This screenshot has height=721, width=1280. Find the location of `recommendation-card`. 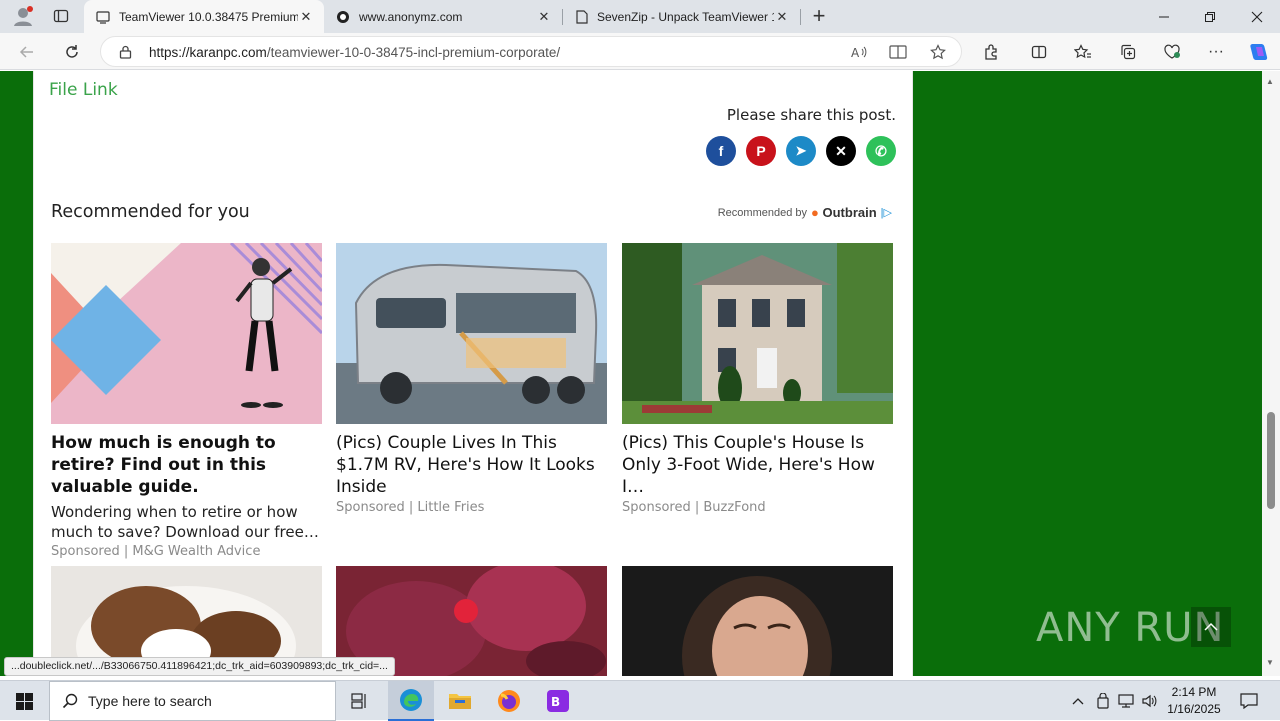

recommendation-card is located at coordinates (757, 621).